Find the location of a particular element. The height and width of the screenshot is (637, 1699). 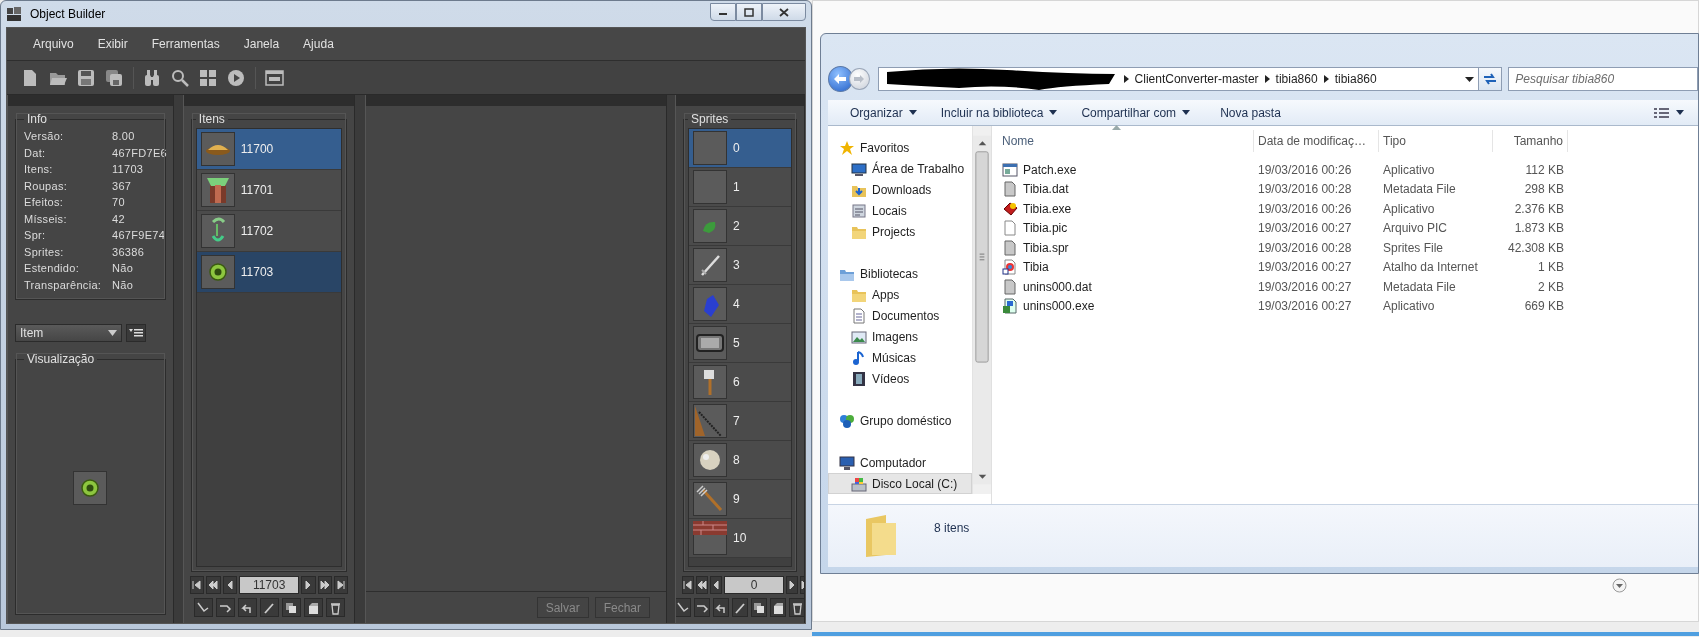

nav-item: Bibliotecas is located at coordinates (900, 273).